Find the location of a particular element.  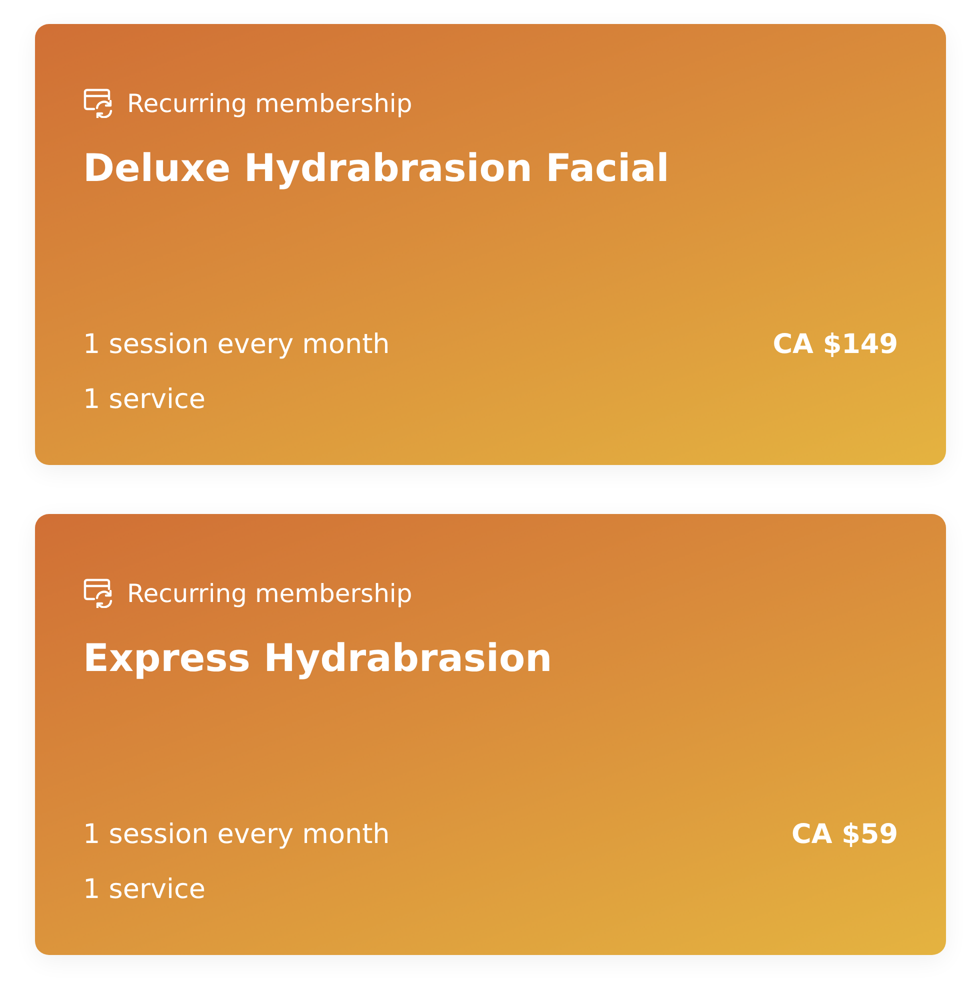

membership-title: Deluxe Hydrabrasion Facial is located at coordinates (376, 168).